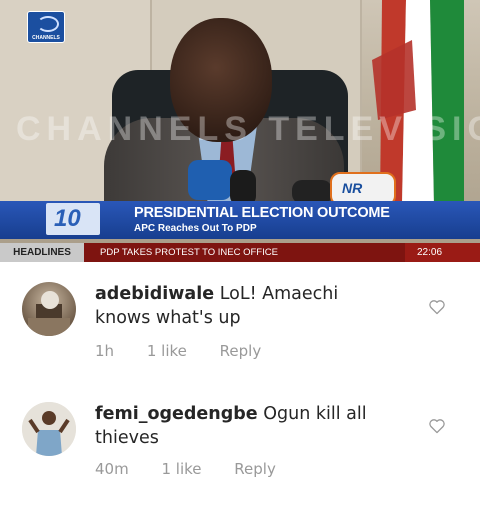  What do you see at coordinates (154, 294) in the screenshot?
I see `comment-username: adebidiwale` at bounding box center [154, 294].